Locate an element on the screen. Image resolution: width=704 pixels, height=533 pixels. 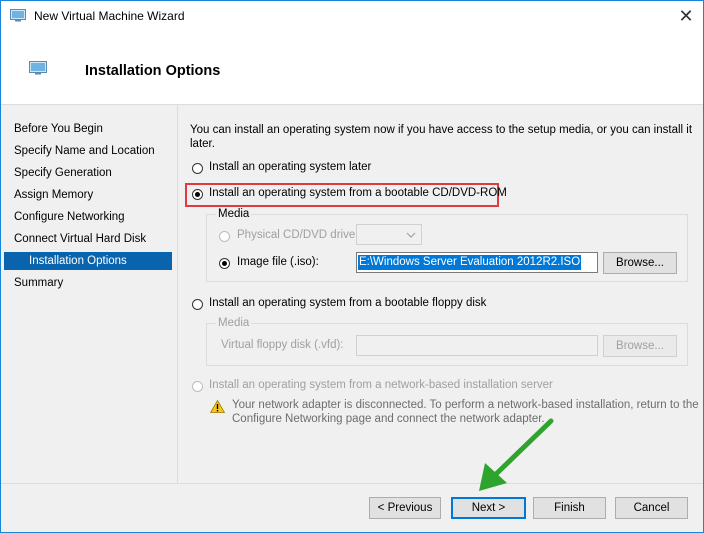
radio-install-floppy is located at coordinates (197, 304).